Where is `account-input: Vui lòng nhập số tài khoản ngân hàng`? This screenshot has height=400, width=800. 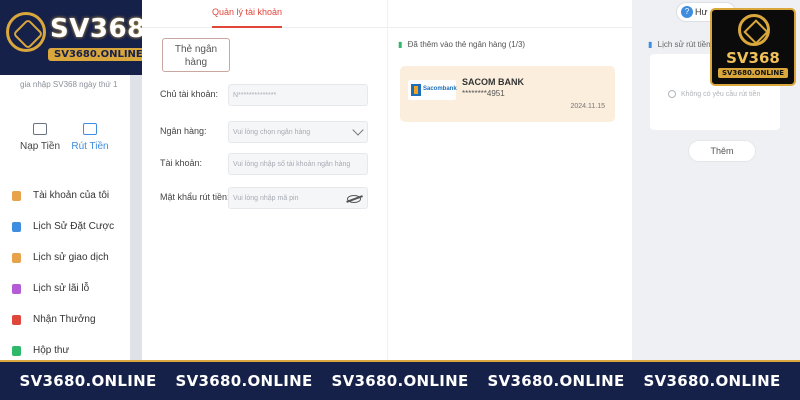 account-input: Vui lòng nhập số tài khoản ngân hàng is located at coordinates (298, 164).